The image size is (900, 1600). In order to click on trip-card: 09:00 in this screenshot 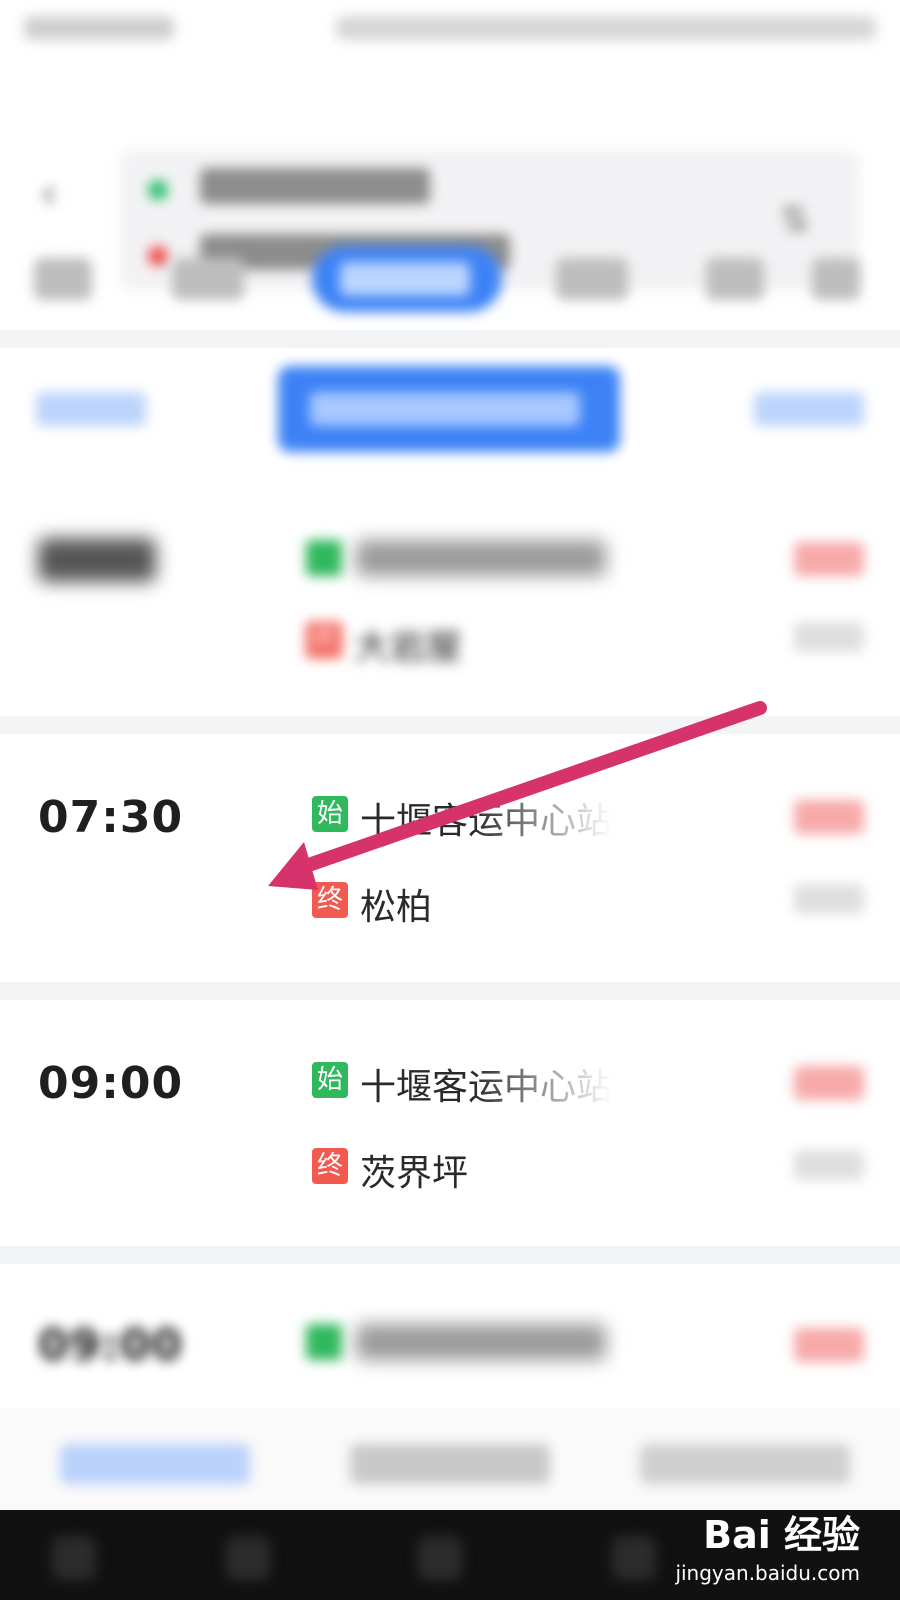, I will do `click(450, 1336)`.